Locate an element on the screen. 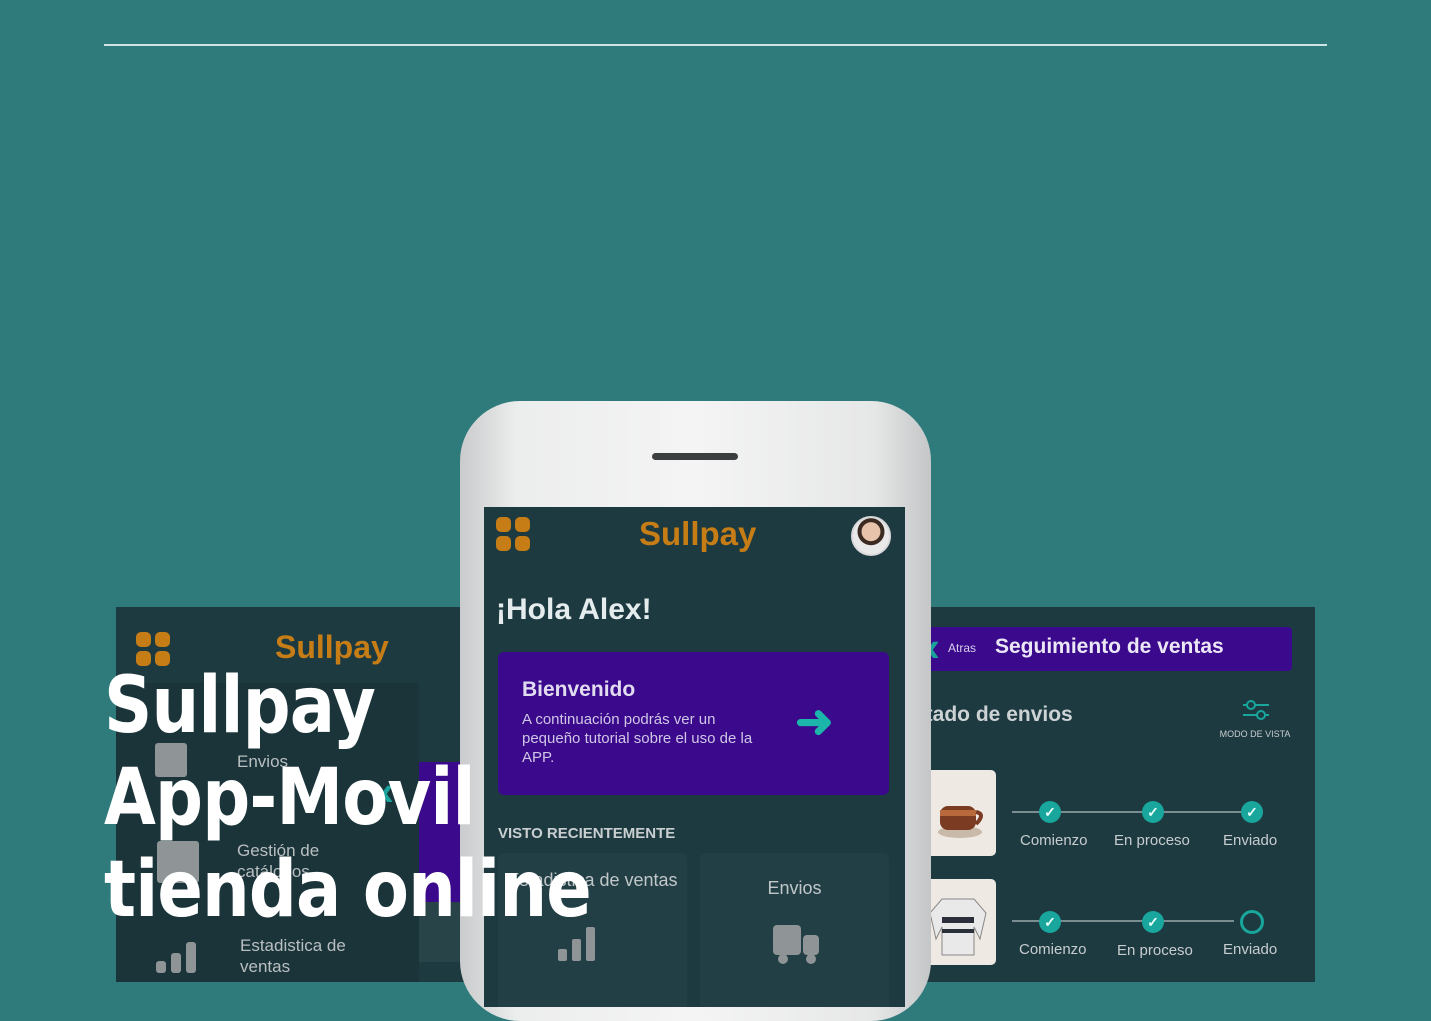 This screenshot has height=1021, width=1431. product-image-sweater is located at coordinates (960, 922).